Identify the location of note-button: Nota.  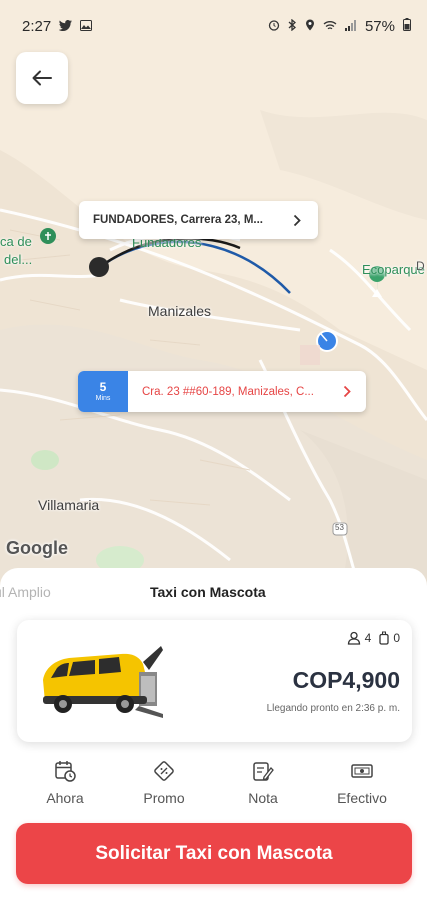
(263, 783).